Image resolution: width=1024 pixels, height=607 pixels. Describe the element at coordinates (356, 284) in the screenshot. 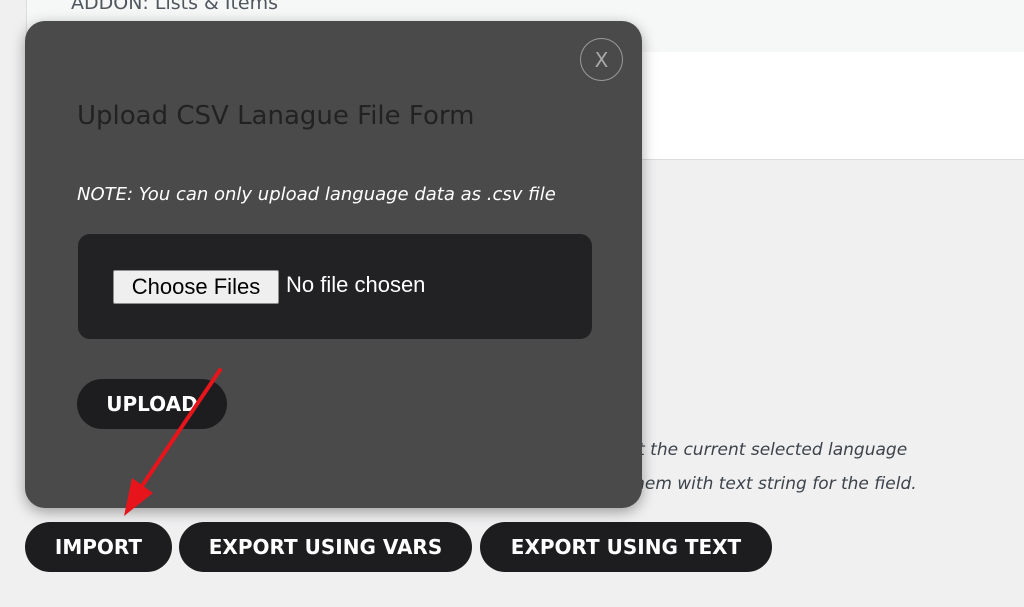

I see `file-status-text: No file chosen` at that location.